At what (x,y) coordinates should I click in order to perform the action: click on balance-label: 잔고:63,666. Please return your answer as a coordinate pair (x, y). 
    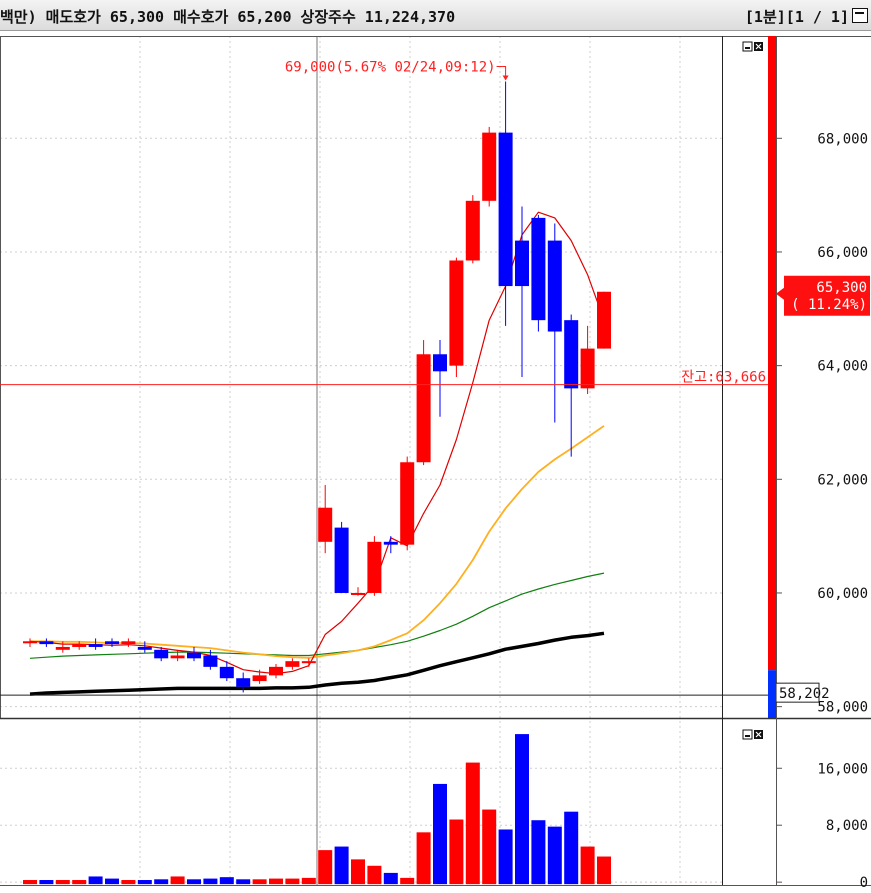
    Looking at the image, I should click on (723, 378).